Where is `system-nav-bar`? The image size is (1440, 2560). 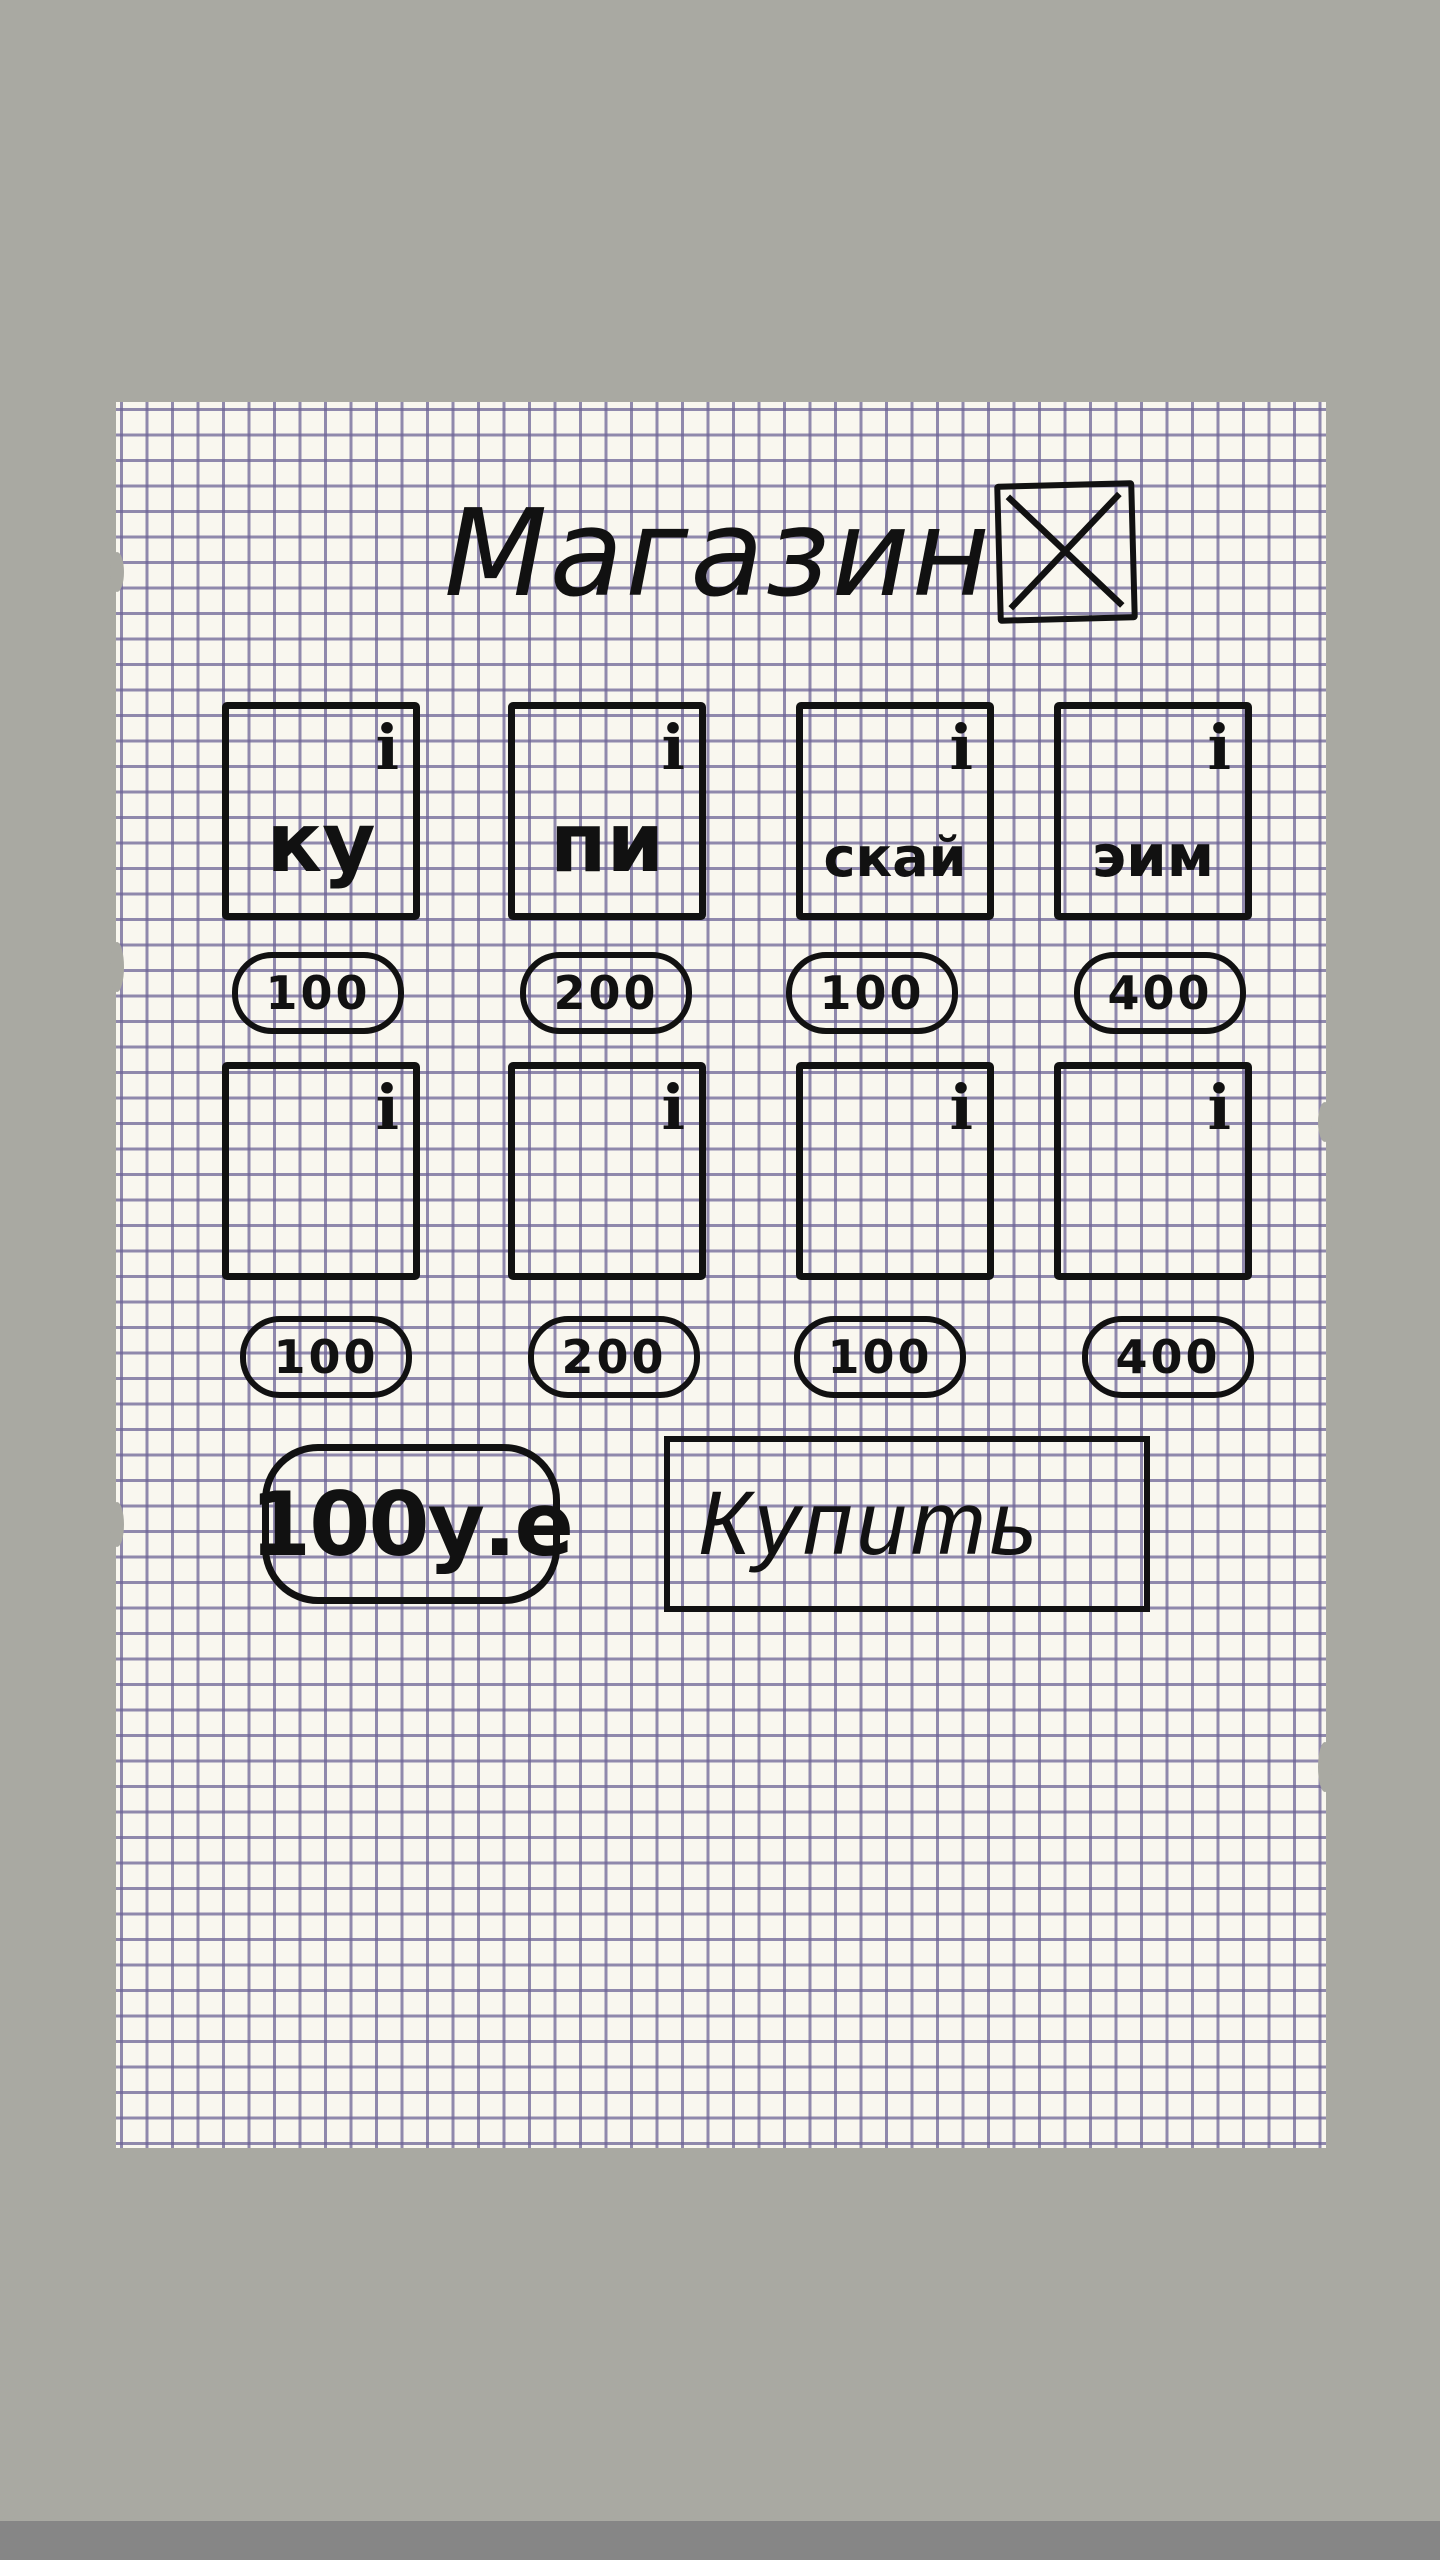
system-nav-bar is located at coordinates (720, 2540).